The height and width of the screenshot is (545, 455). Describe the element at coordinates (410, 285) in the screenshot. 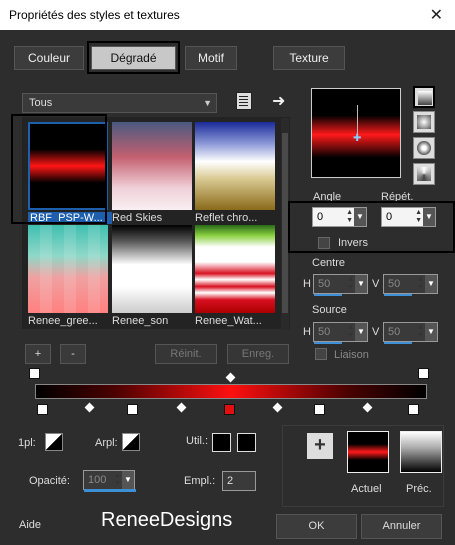

I see `center-v-input: 50 ▲ ▼ ▼` at that location.